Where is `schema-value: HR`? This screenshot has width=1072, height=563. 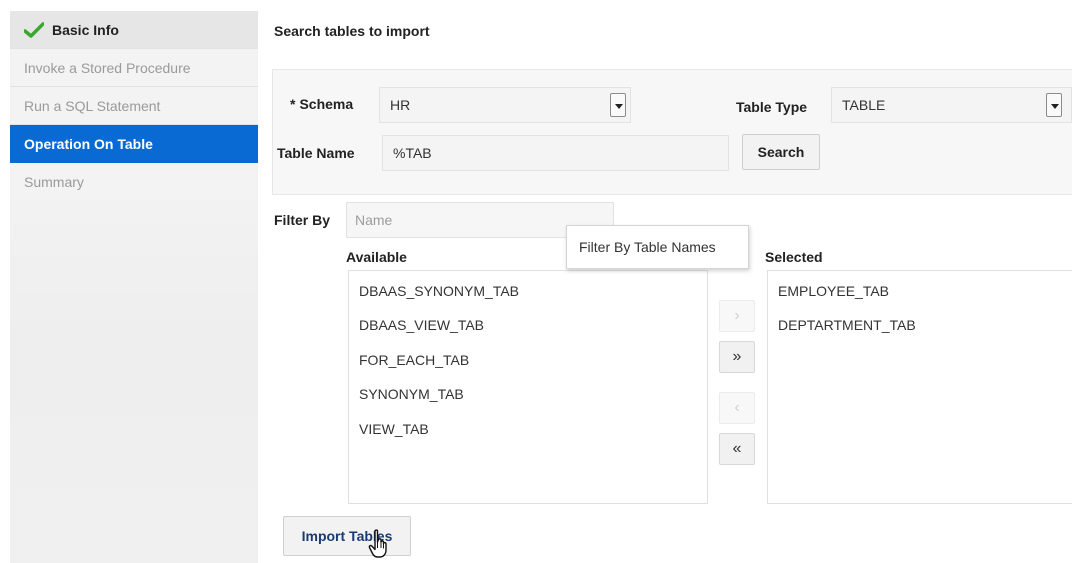 schema-value: HR is located at coordinates (400, 105).